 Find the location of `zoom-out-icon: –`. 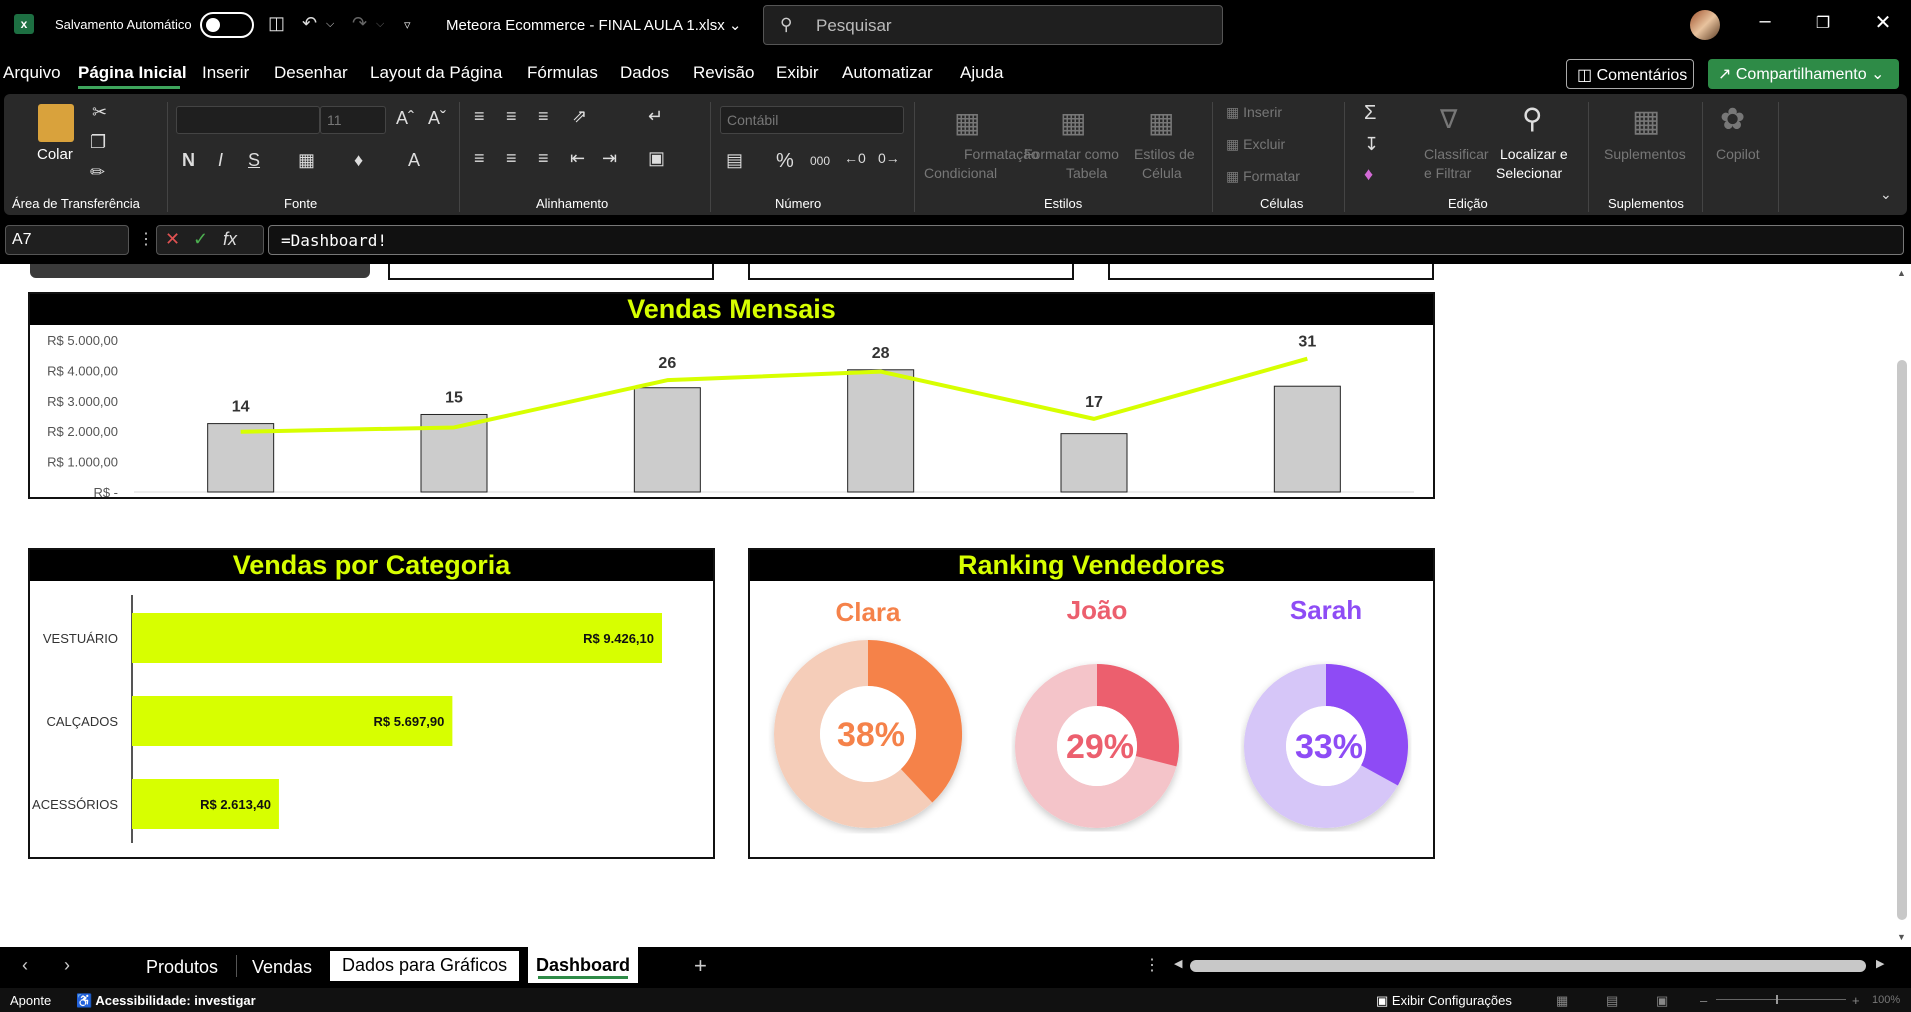

zoom-out-icon: – is located at coordinates (1703, 1000).